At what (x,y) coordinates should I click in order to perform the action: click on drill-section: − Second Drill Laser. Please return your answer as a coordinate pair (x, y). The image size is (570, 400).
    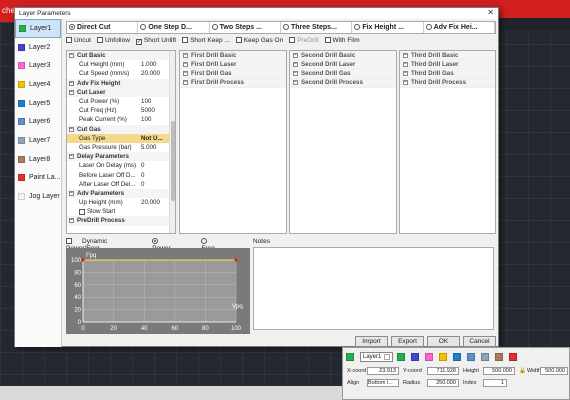
    Looking at the image, I should click on (343, 65).